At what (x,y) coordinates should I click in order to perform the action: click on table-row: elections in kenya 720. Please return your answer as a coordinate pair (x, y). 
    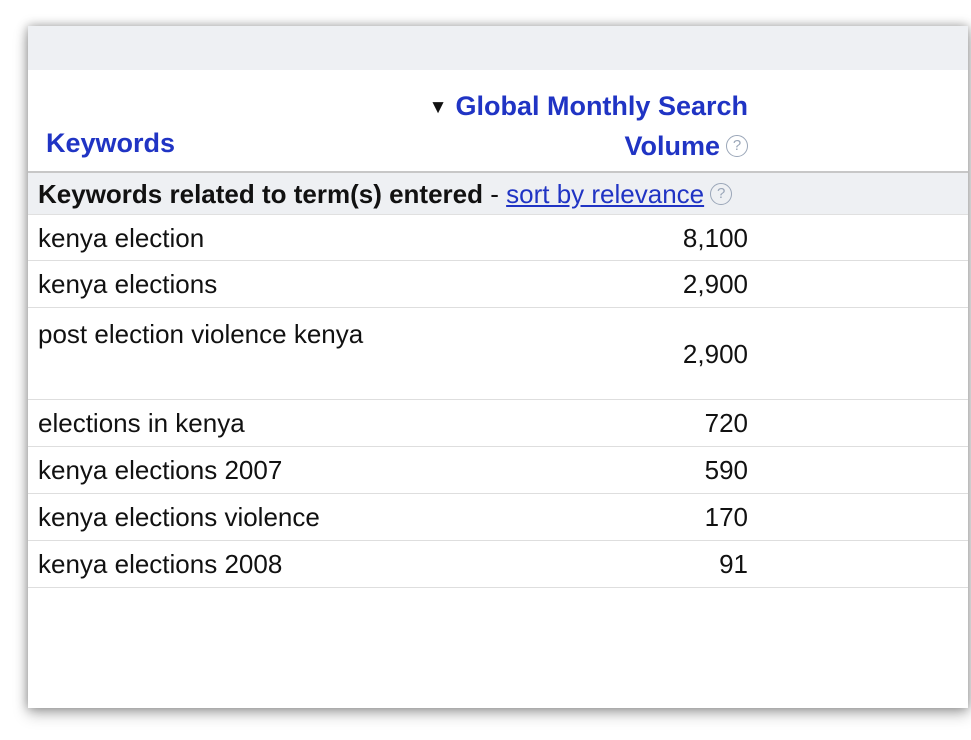
    Looking at the image, I should click on (498, 423).